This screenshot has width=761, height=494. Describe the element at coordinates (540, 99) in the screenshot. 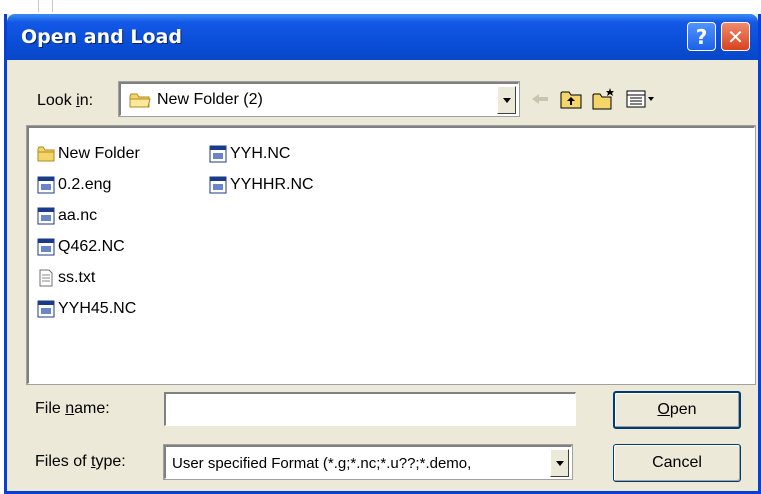

I see `back-arrow-icon` at that location.